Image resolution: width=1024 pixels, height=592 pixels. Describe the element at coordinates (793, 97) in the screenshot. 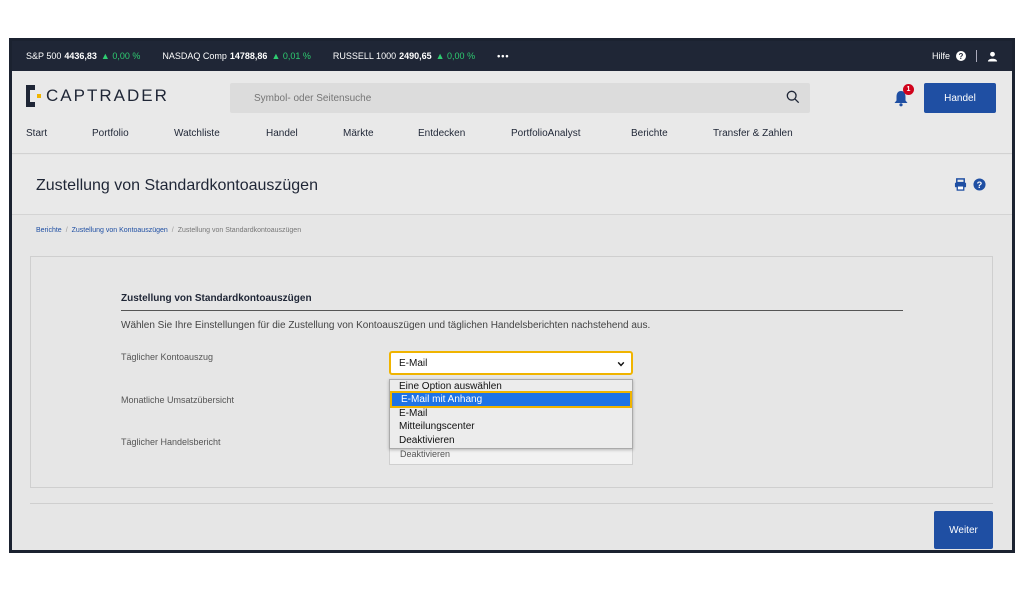

I see `search-icon` at that location.